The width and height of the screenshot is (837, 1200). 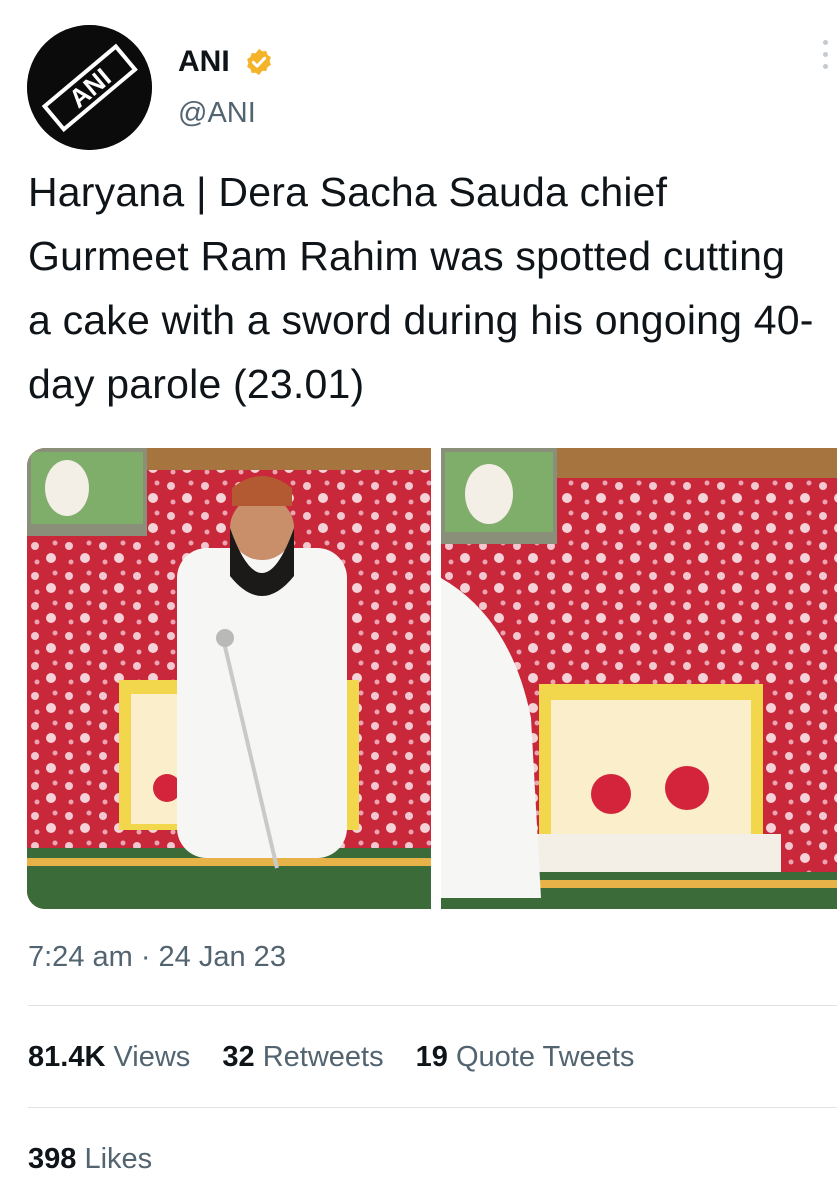 I want to click on quote-tweets-stat: 19 Quote Tweets, so click(x=525, y=1057).